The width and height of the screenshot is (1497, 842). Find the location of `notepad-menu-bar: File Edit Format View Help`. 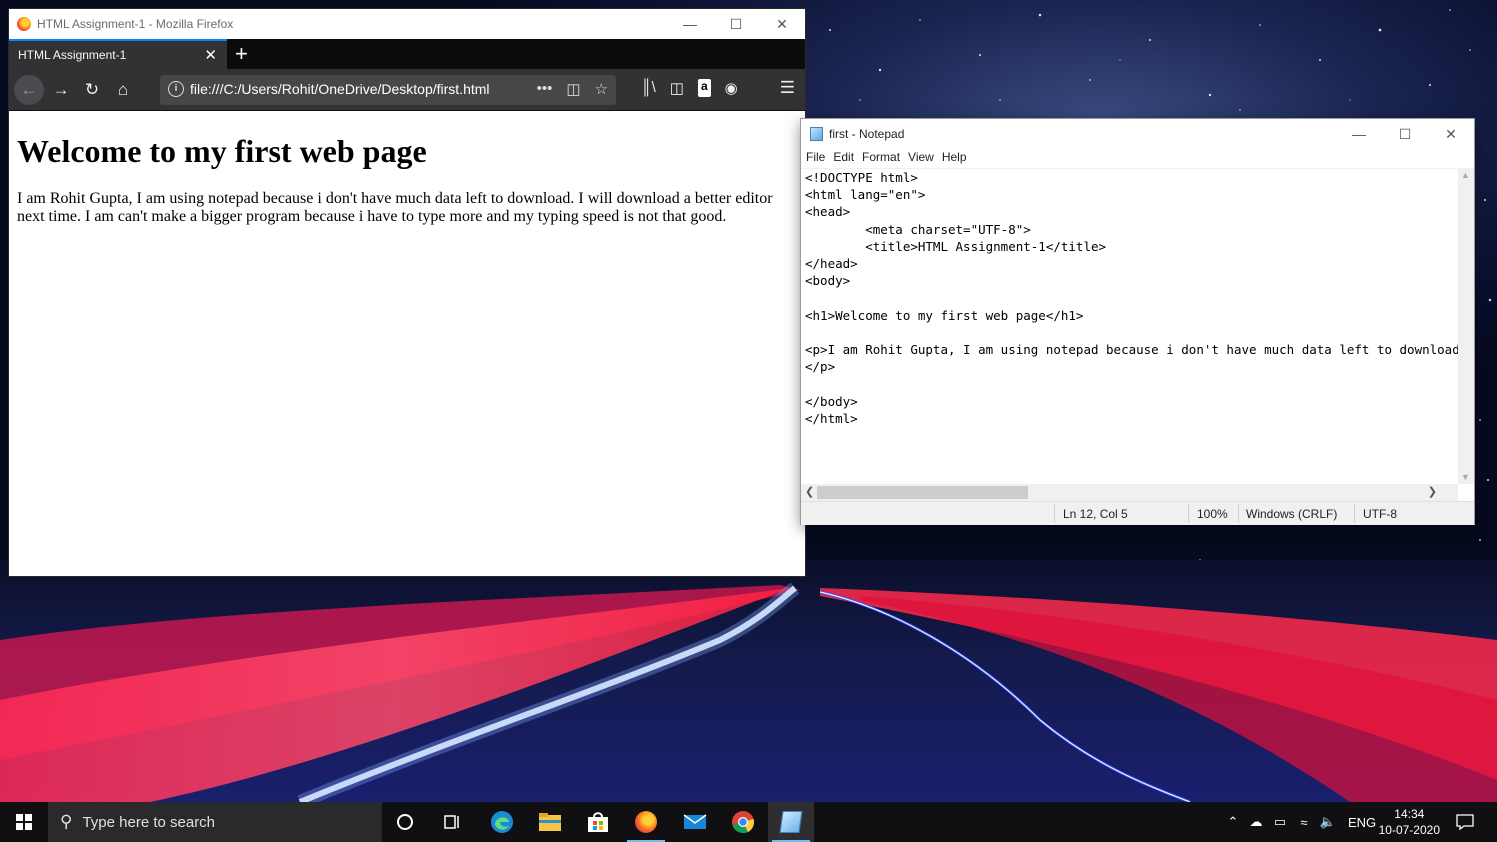

notepad-menu-bar: File Edit Format View Help is located at coordinates (1137, 158).